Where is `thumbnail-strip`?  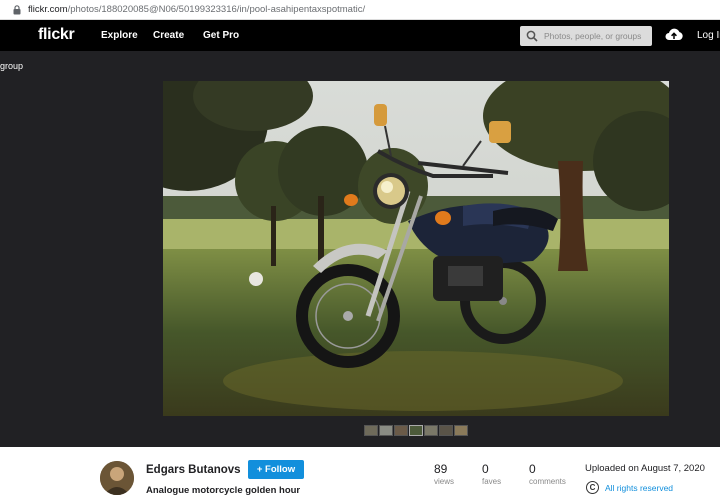
thumbnail-strip is located at coordinates (416, 430).